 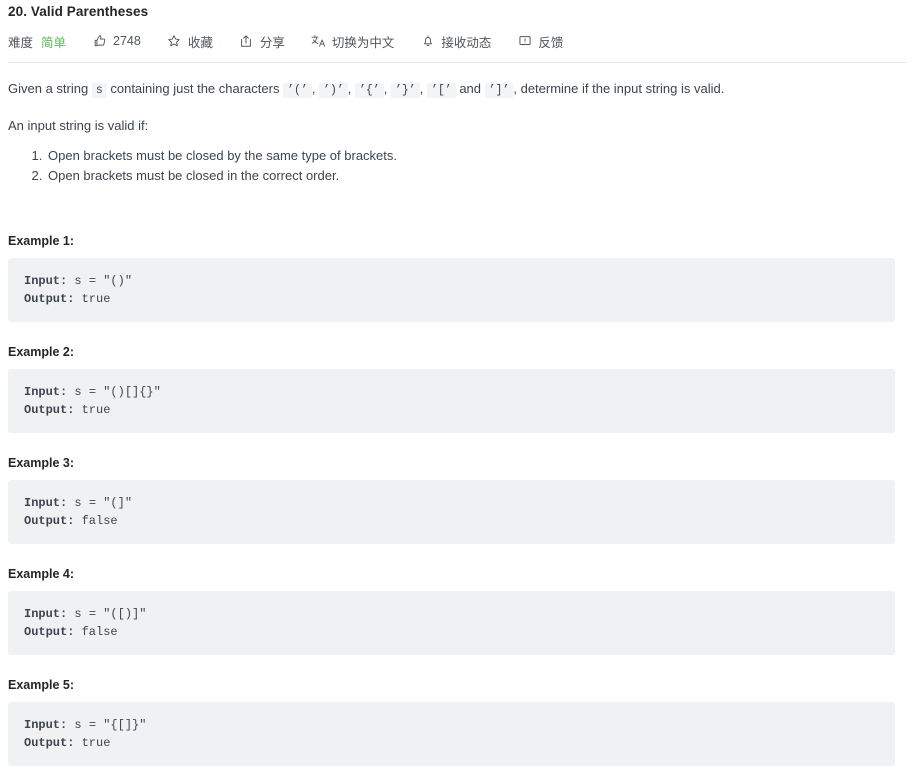 I want to click on subscribe-button: 接收动态, so click(x=455, y=41).